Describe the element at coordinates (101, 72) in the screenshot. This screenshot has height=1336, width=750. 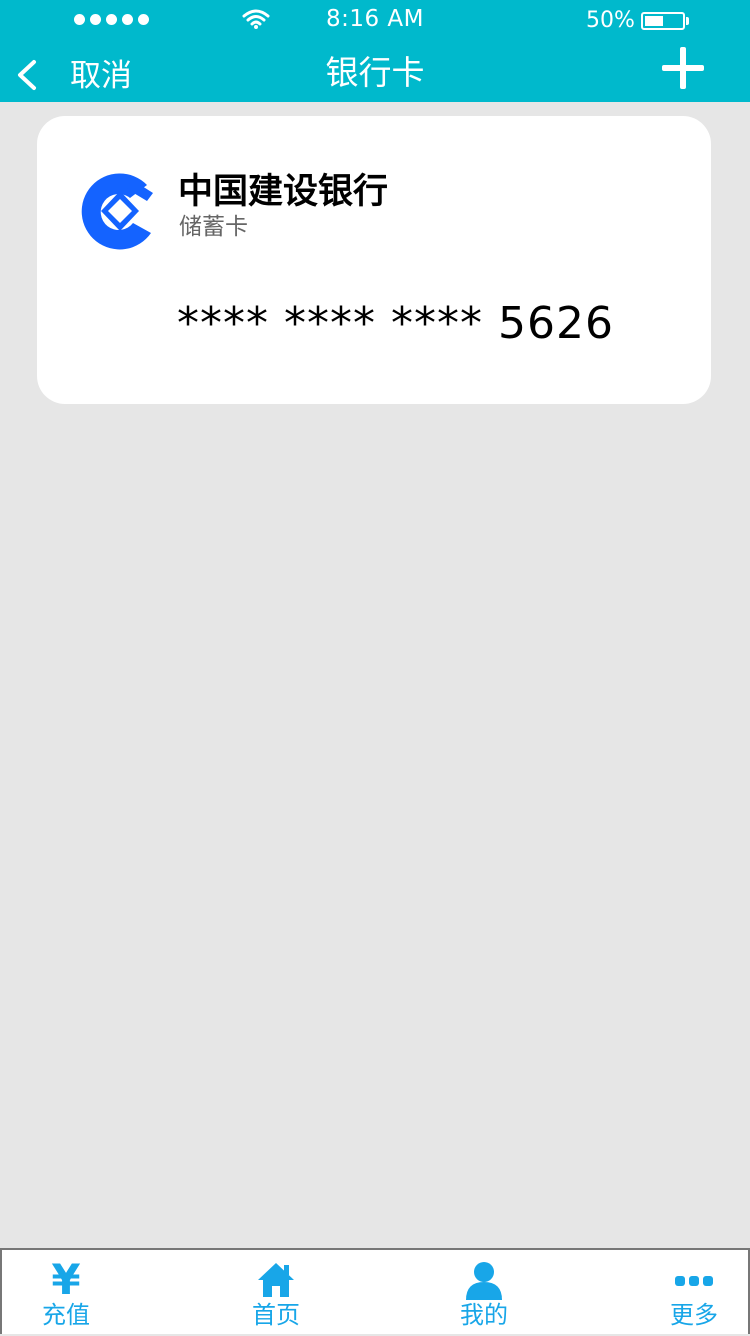
I see `cancel-button: 取消` at that location.